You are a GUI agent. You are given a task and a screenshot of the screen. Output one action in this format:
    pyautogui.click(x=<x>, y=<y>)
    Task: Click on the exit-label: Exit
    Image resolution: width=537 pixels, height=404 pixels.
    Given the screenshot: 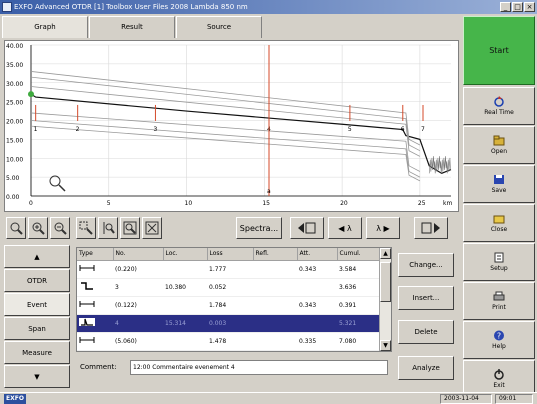 What is the action you would take?
    pyautogui.click(x=499, y=385)
    